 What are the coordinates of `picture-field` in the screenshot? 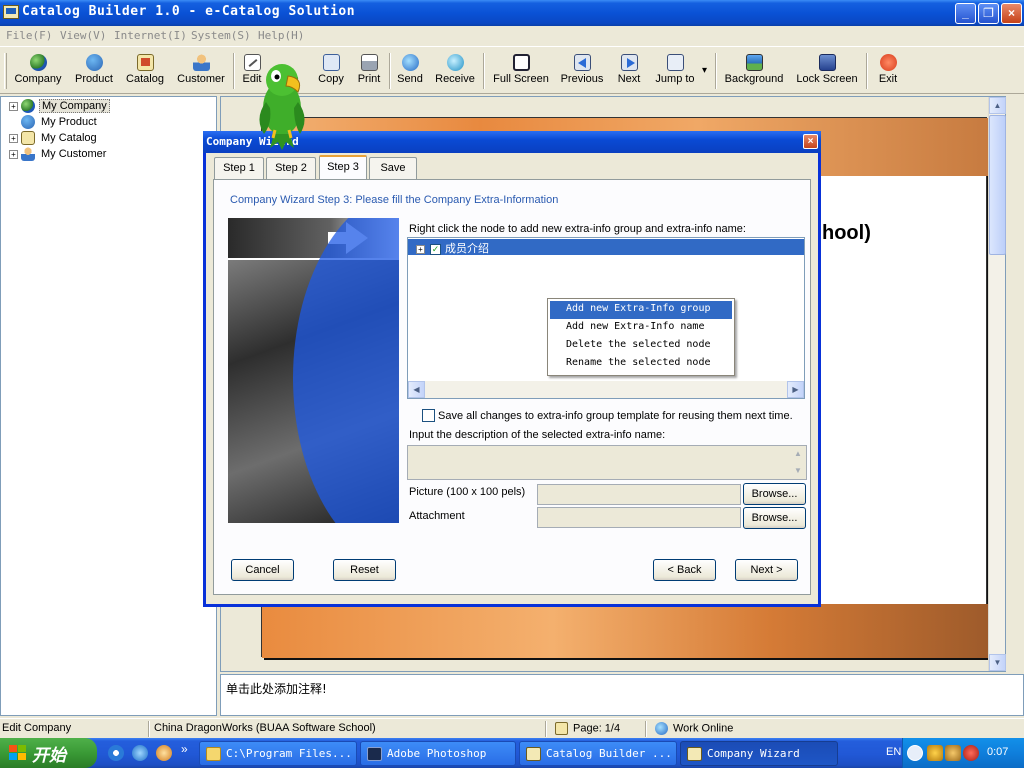 It's located at (639, 494).